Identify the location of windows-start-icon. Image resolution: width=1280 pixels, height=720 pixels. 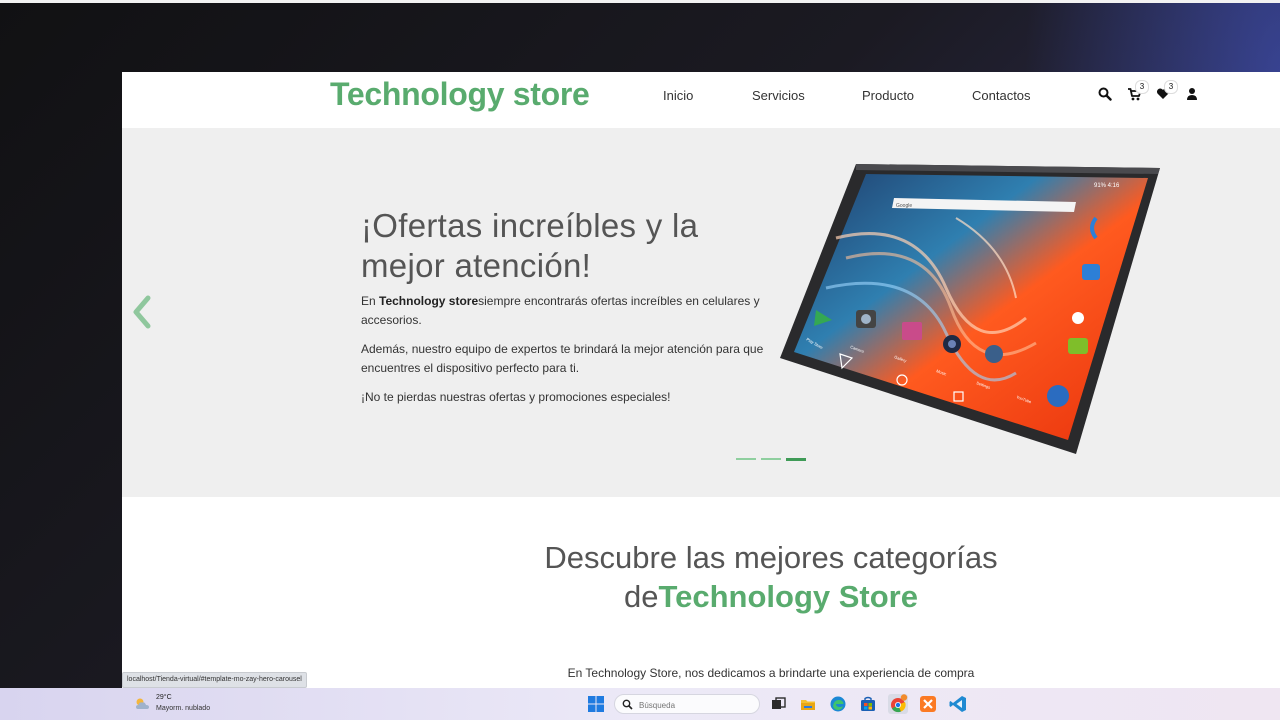
(596, 704).